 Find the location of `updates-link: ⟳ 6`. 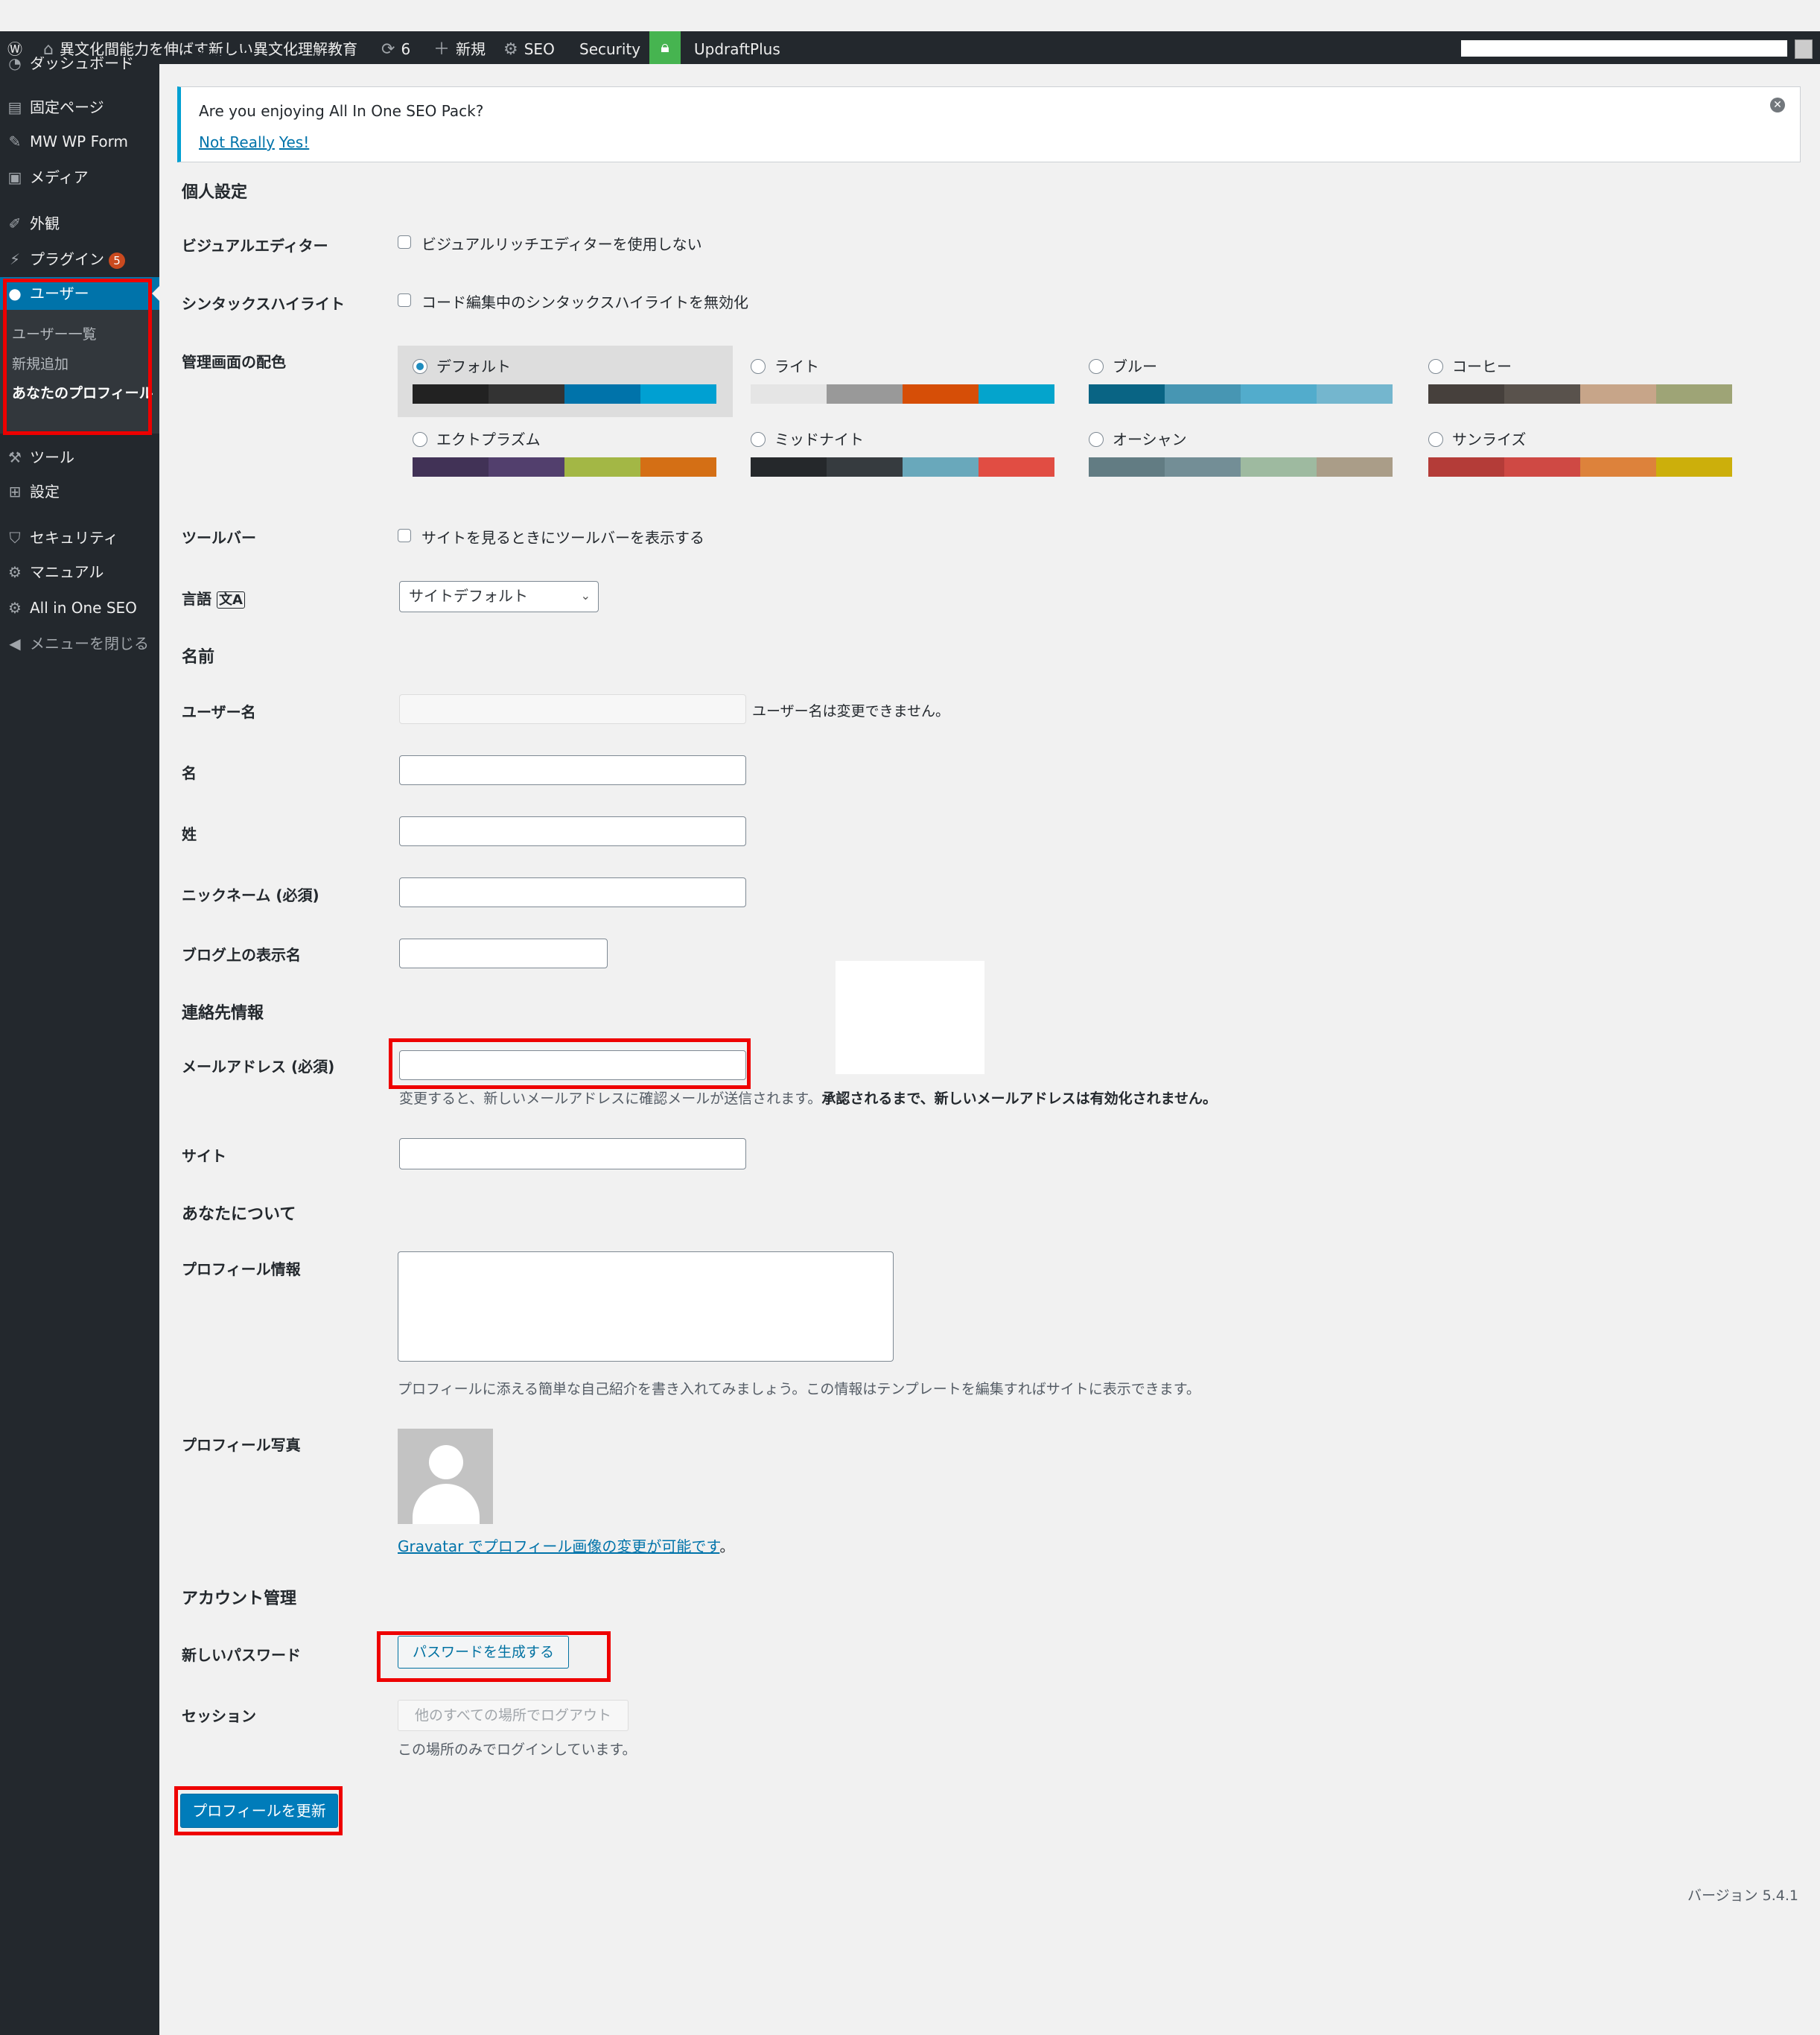

updates-link: ⟳ 6 is located at coordinates (395, 47).